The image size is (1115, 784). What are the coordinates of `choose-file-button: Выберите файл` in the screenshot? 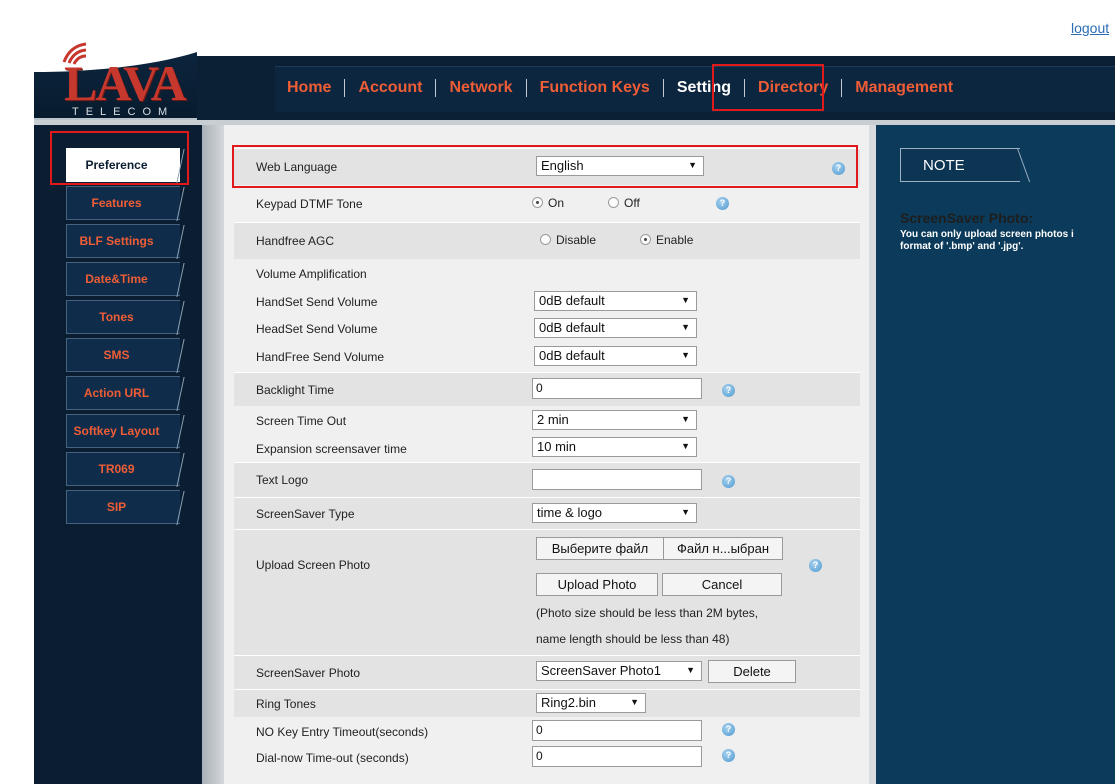 It's located at (600, 548).